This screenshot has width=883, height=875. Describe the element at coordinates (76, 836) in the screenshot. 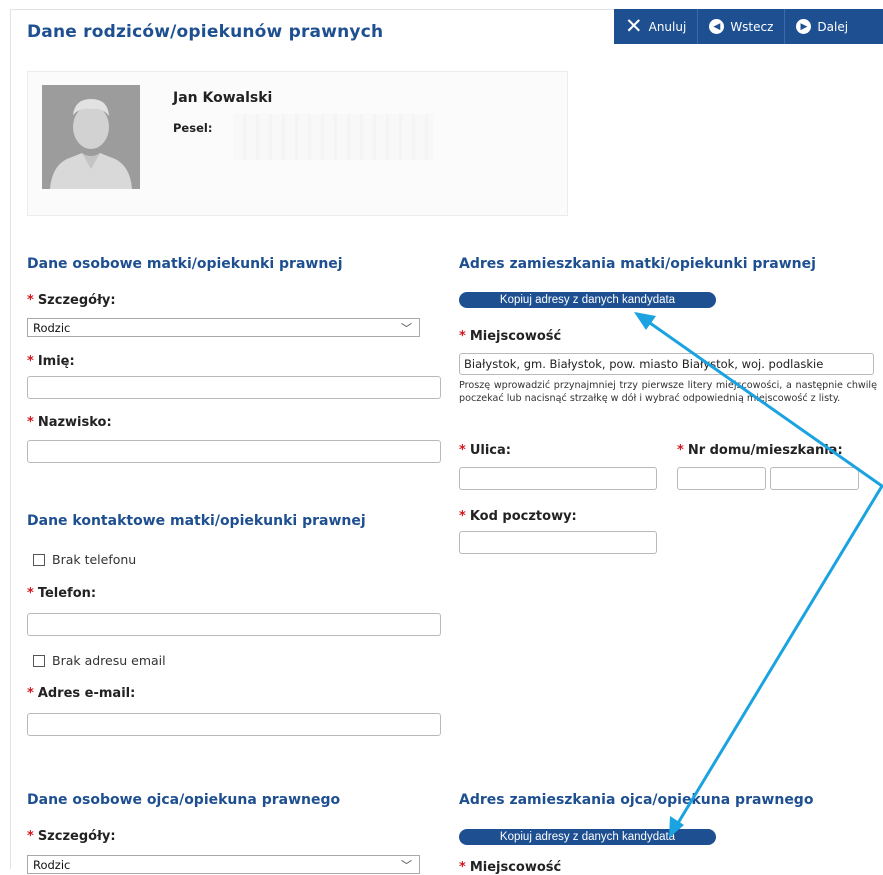

I see `father-details-label-text: Szczegóły:` at that location.